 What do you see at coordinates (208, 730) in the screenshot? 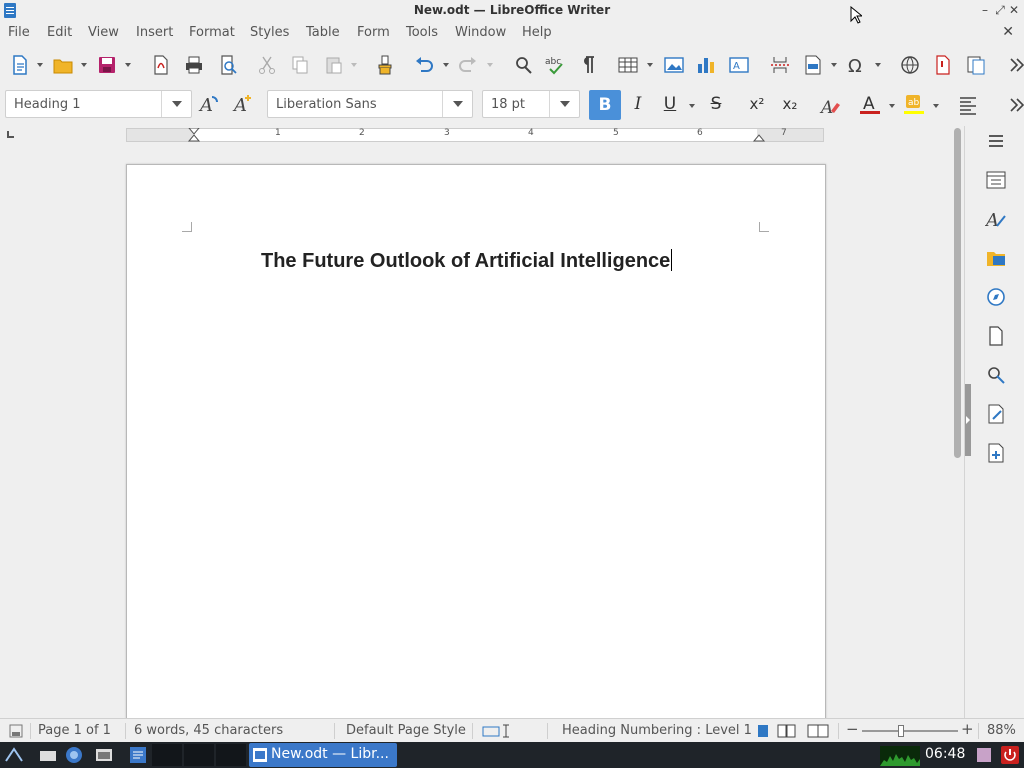
I see `word-count: 6 words, 45 characters` at bounding box center [208, 730].